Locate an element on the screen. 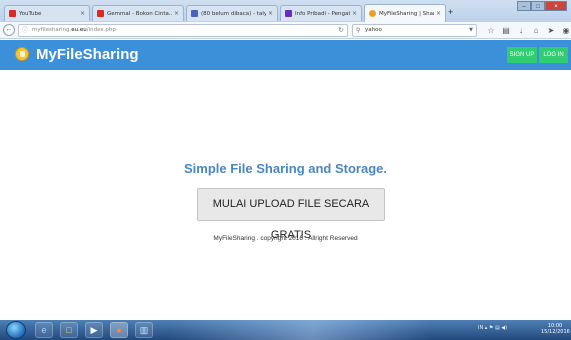 The width and height of the screenshot is (571, 340). url-path: /index.php is located at coordinates (101, 30).